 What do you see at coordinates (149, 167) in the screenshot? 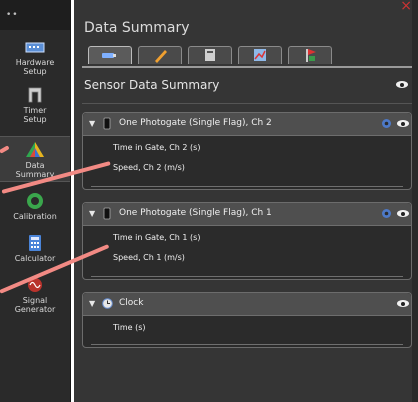
I see `measurement-row: Speed, Ch 2 (m/s)` at bounding box center [149, 167].